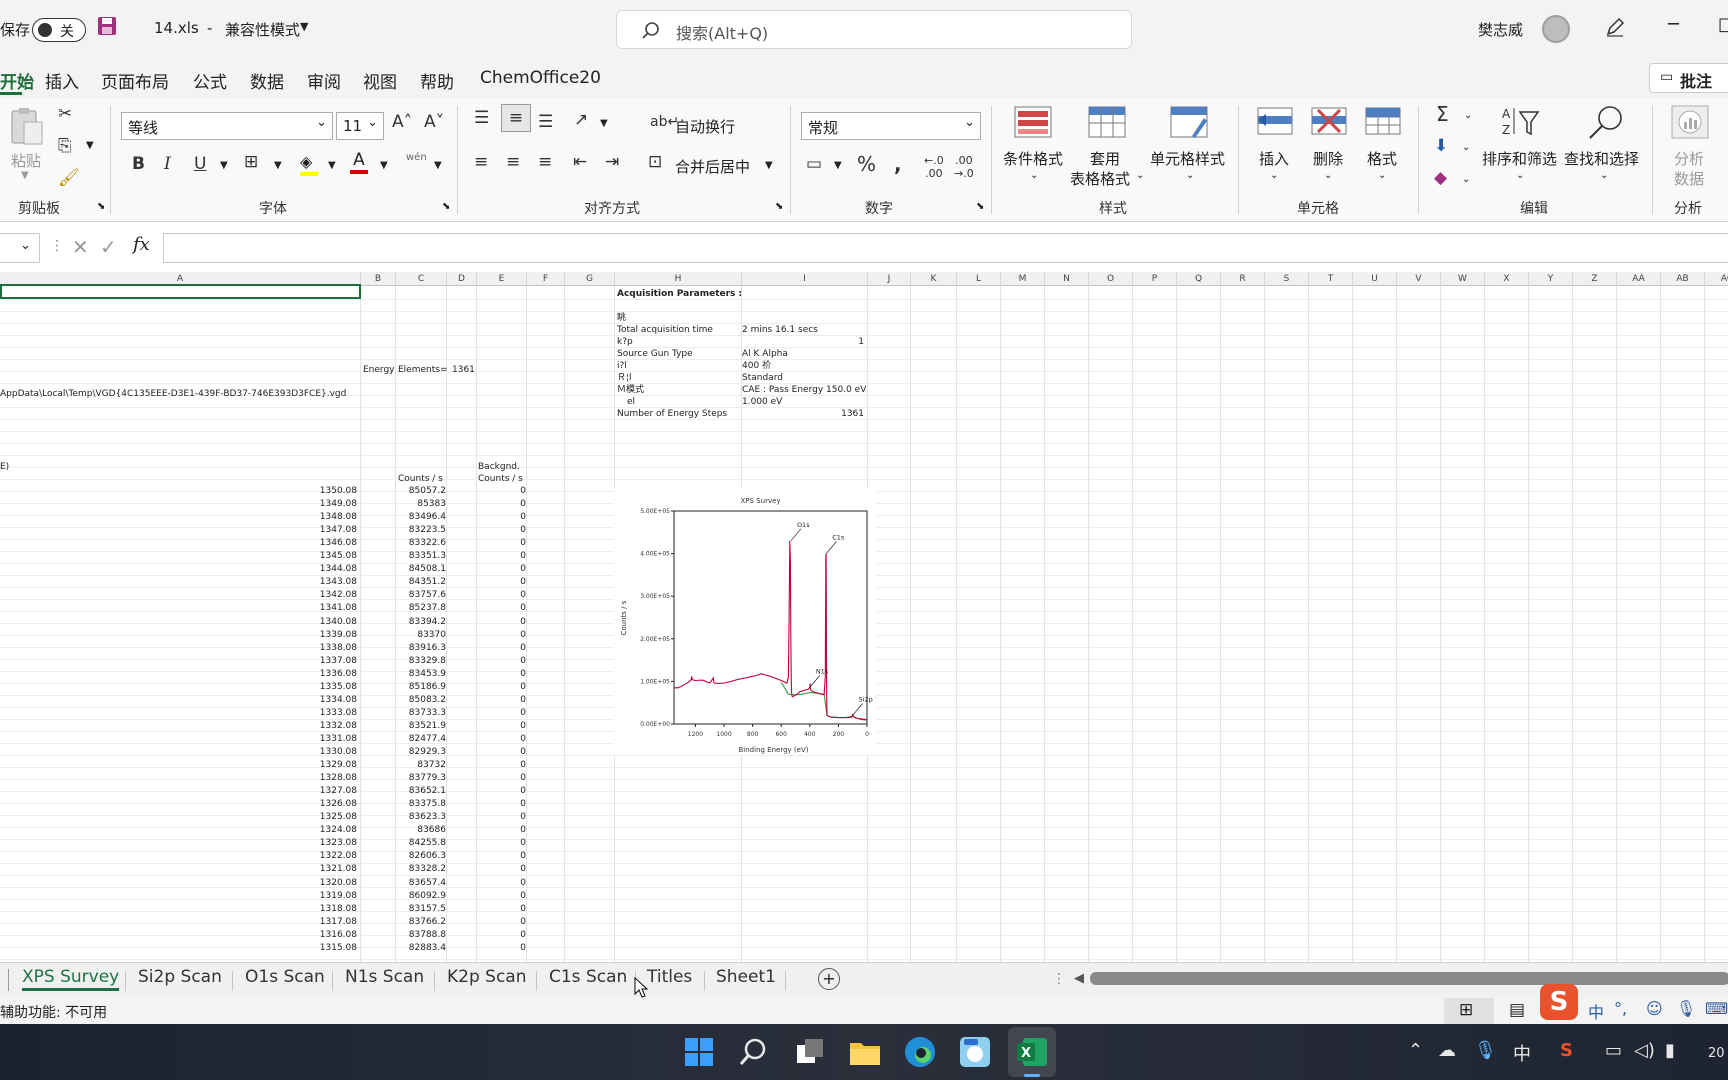 The width and height of the screenshot is (1728, 1080). Describe the element at coordinates (513, 162) in the screenshot. I see `align-center-icon: ≡` at that location.